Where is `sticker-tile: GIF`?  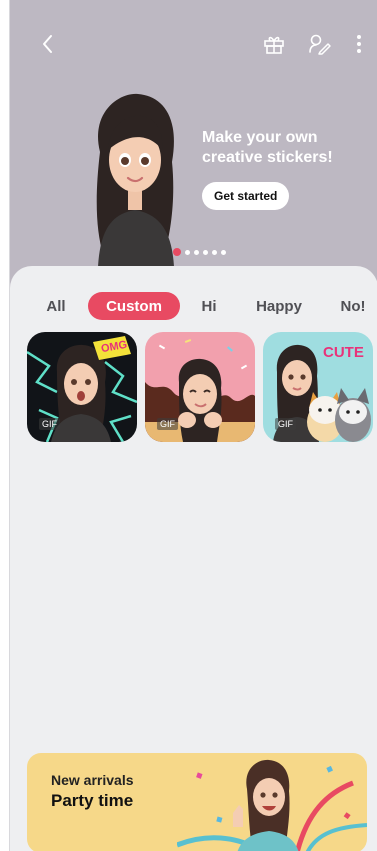 sticker-tile: GIF is located at coordinates (200, 387).